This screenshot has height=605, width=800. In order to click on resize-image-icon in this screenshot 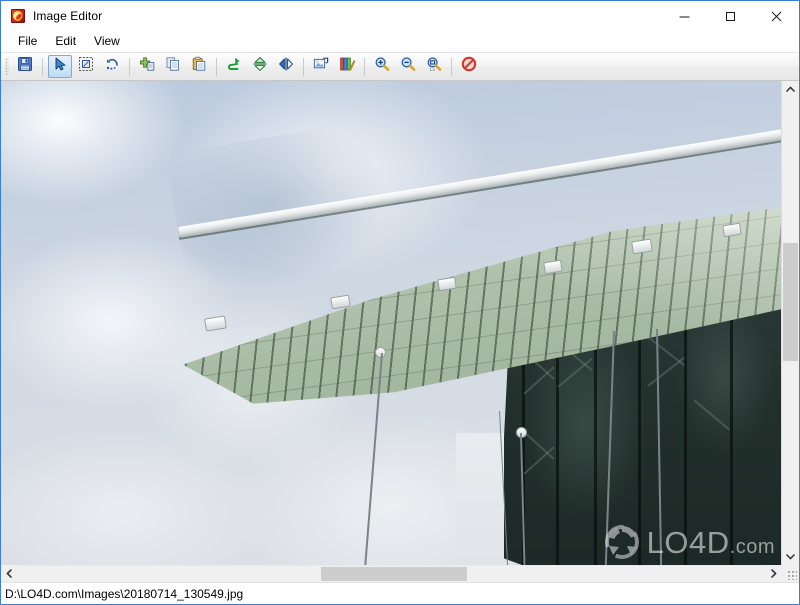, I will do `click(321, 66)`.